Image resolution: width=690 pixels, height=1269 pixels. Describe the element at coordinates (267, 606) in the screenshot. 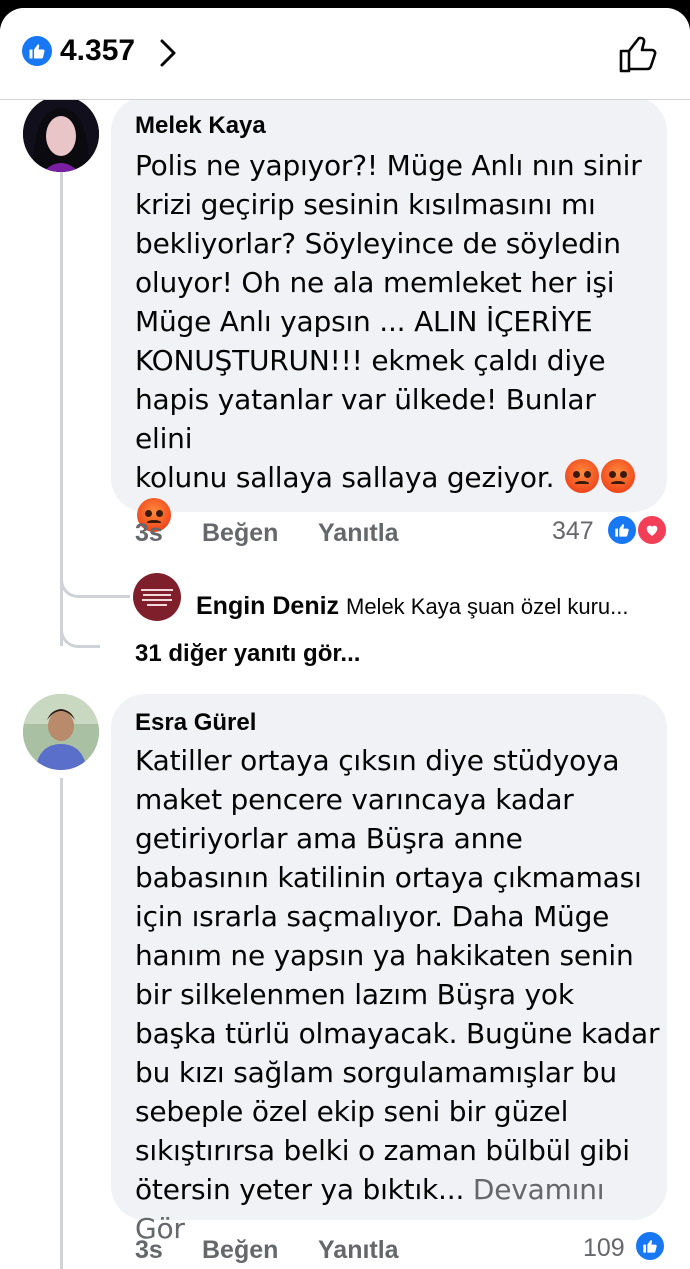

I see `reply-author: Engin Deniz` at that location.